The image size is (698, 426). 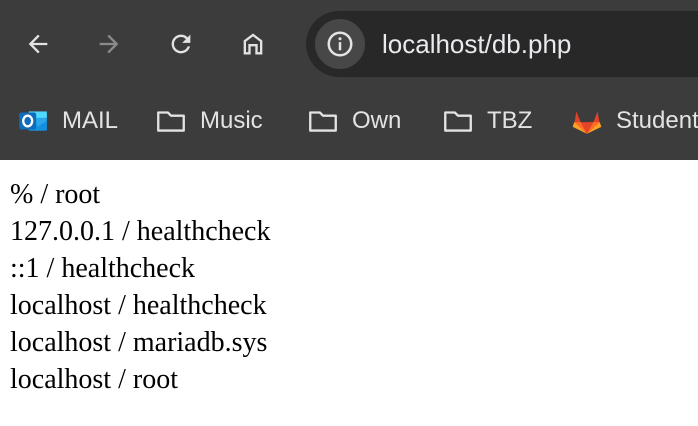 I want to click on arrow-left-icon, so click(x=38, y=44).